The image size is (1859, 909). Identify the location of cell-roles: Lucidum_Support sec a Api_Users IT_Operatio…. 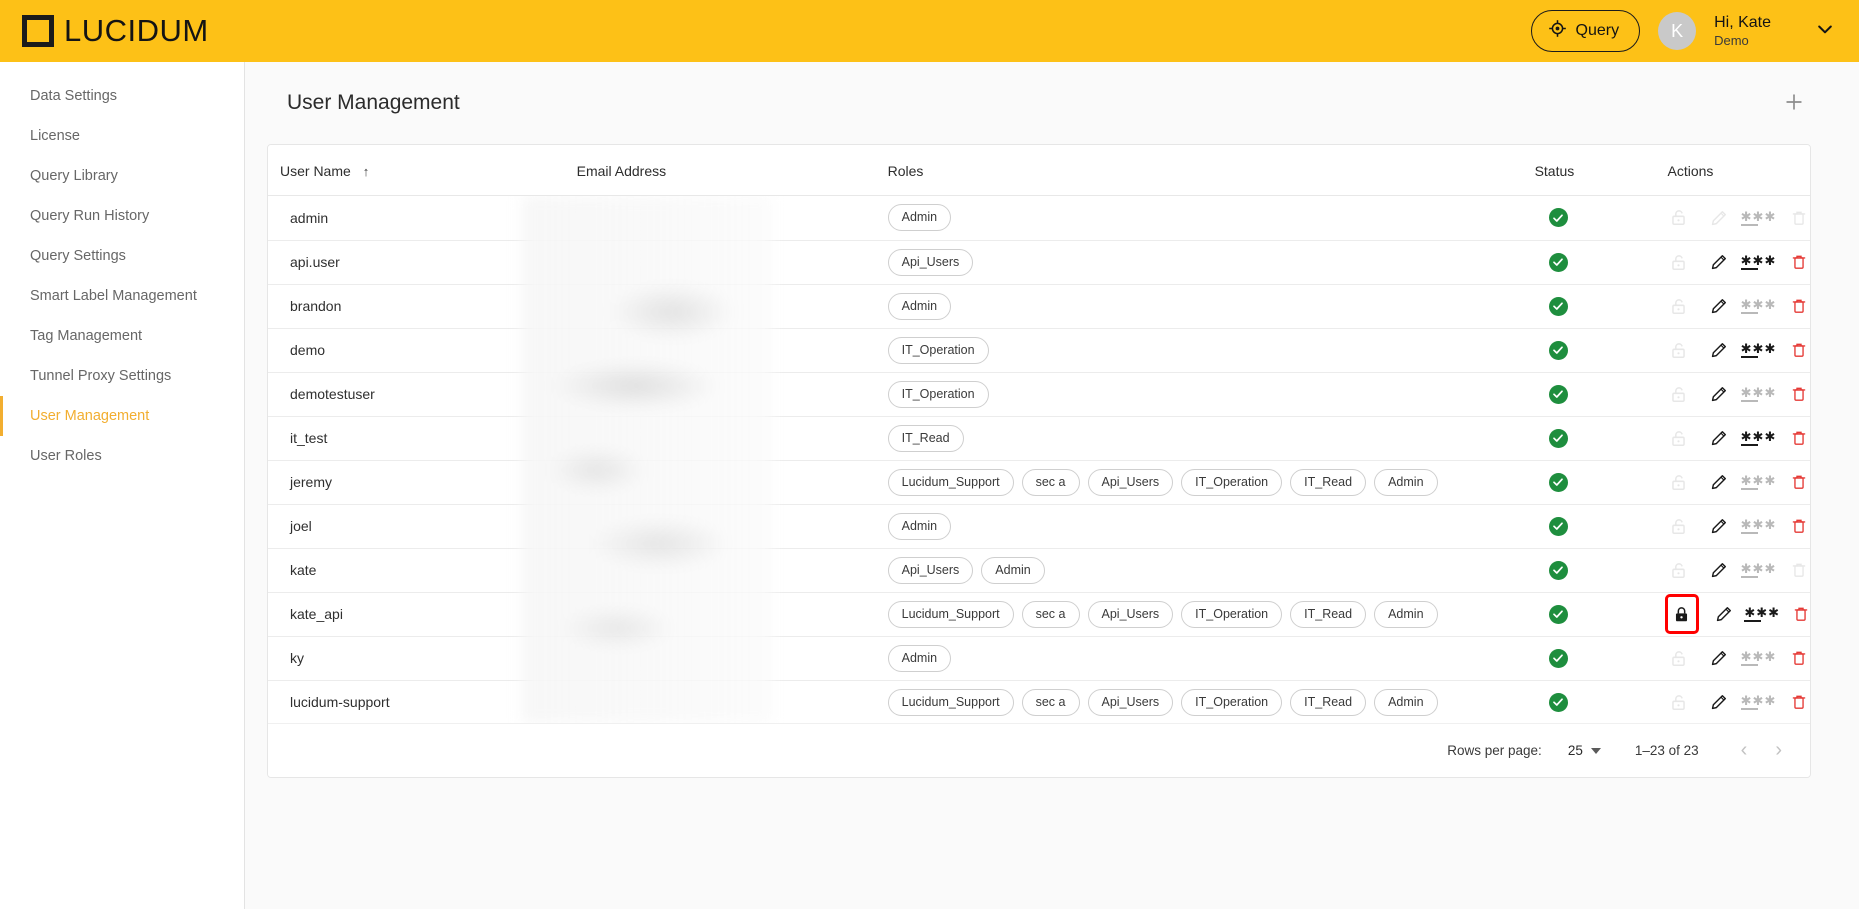
(1211, 482).